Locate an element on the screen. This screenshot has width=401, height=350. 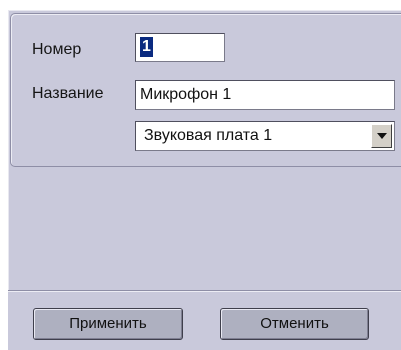
device-select-button is located at coordinates (381, 136).